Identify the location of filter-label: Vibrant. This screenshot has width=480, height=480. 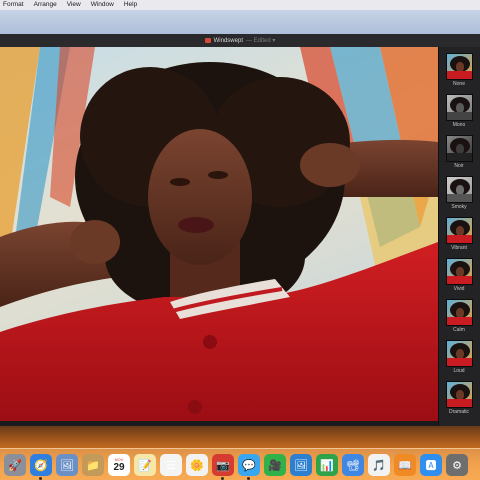
(459, 248).